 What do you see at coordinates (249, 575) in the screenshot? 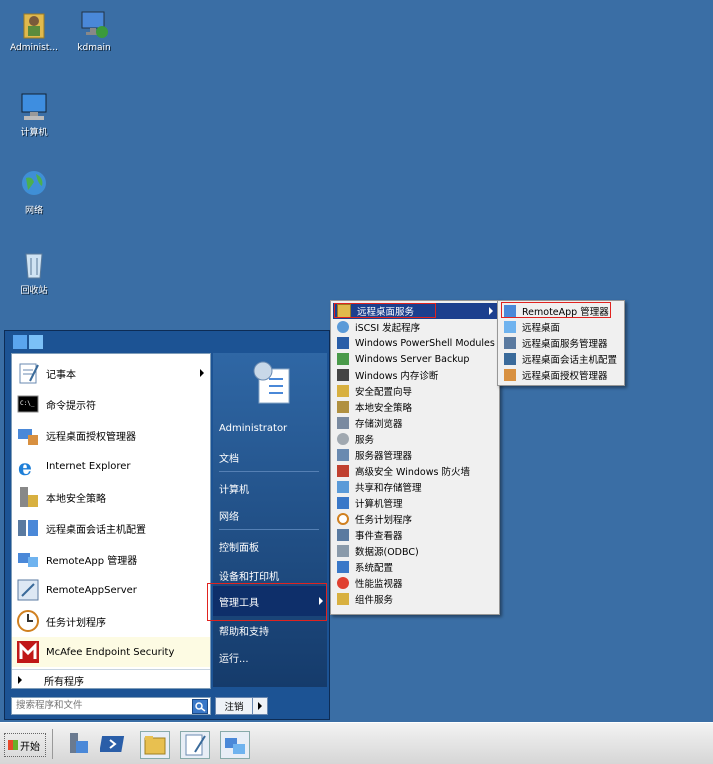
I see `place-devices-printers: 设备和打印机` at bounding box center [249, 575].